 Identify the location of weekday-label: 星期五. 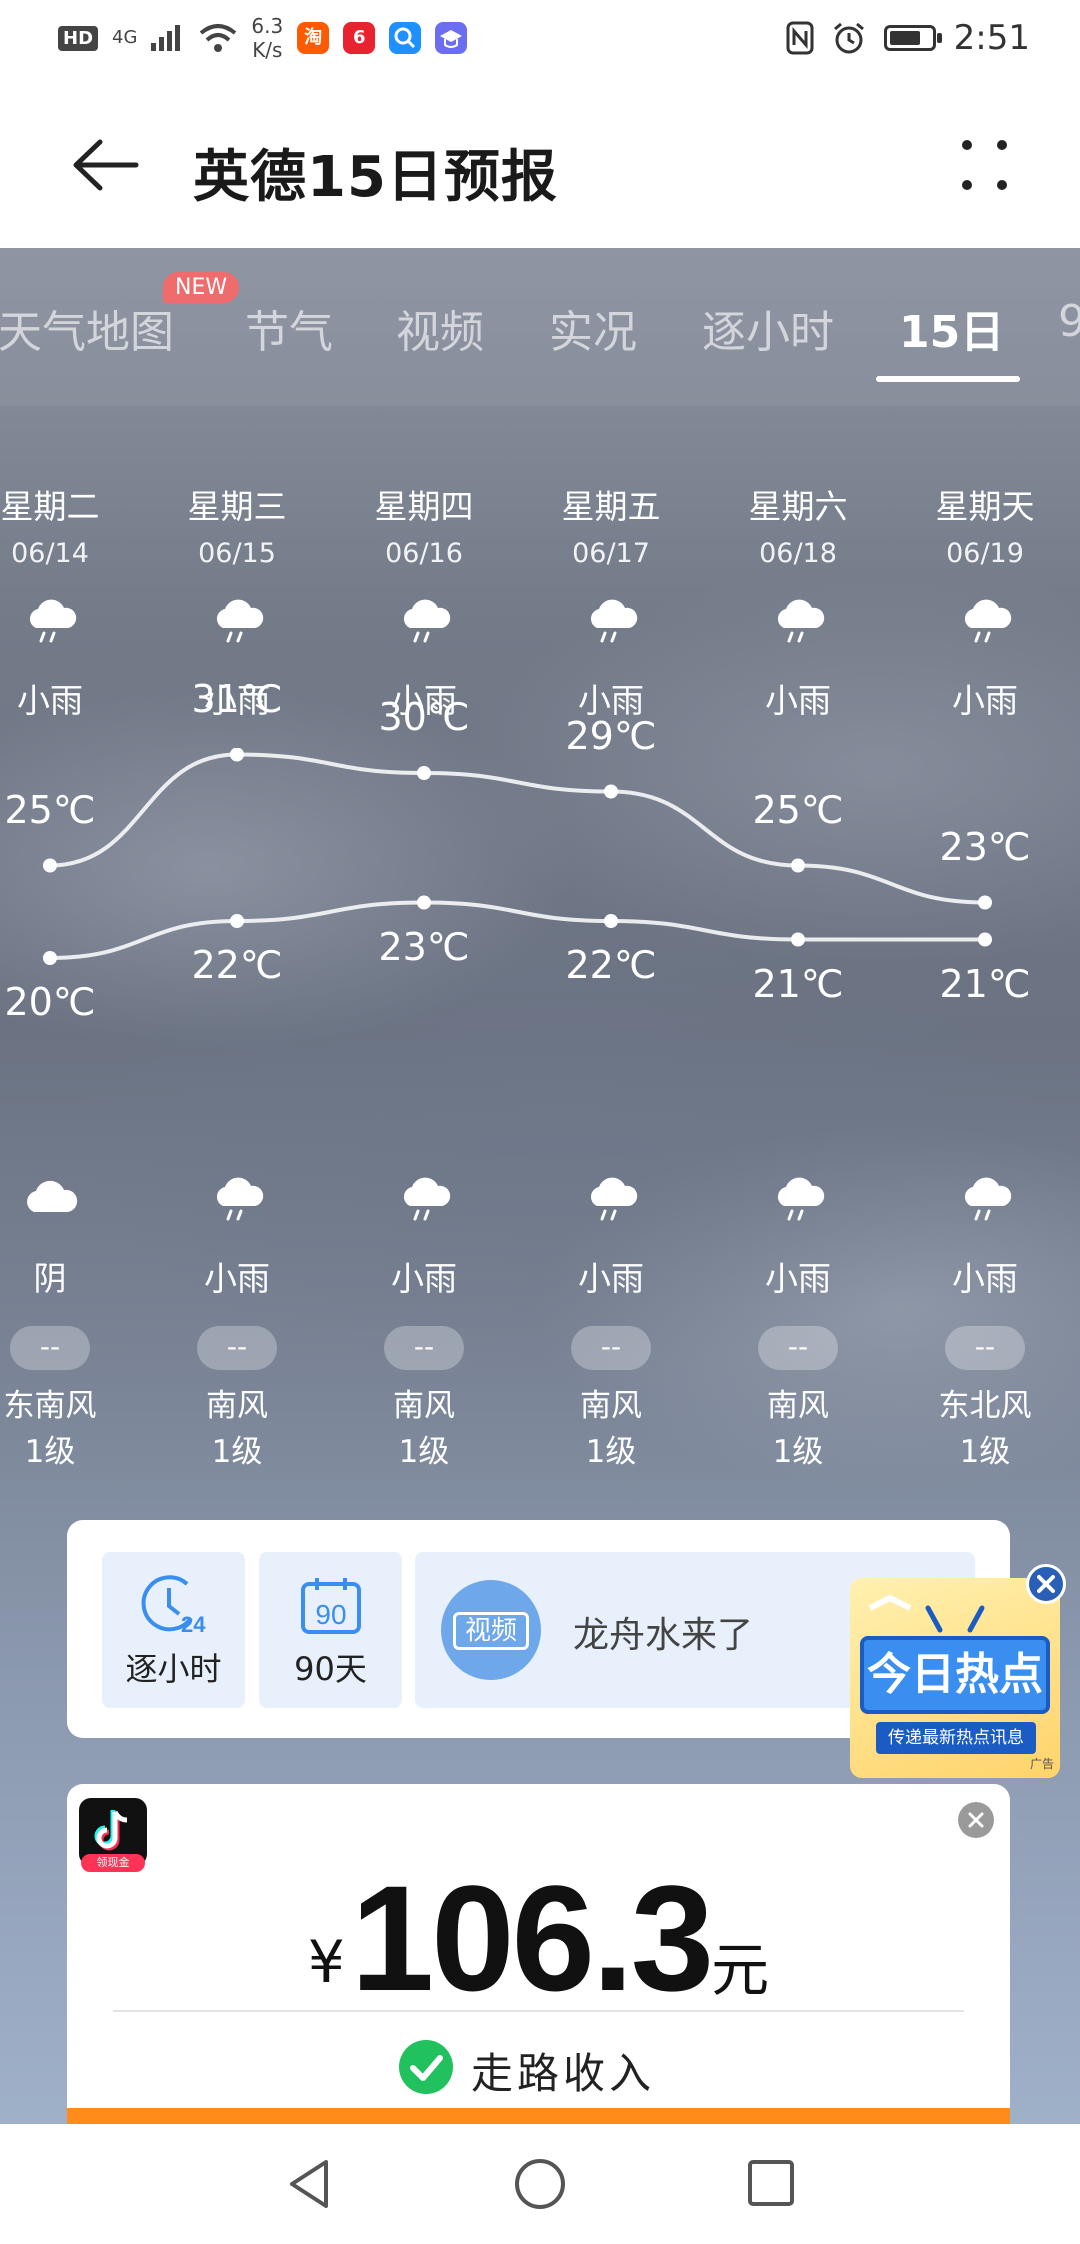
(611, 506).